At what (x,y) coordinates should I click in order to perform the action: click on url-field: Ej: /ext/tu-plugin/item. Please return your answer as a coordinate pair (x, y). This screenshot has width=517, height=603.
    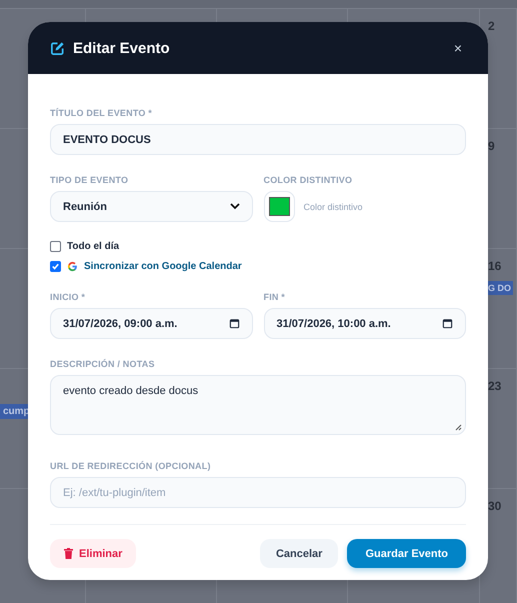
    Looking at the image, I should click on (258, 492).